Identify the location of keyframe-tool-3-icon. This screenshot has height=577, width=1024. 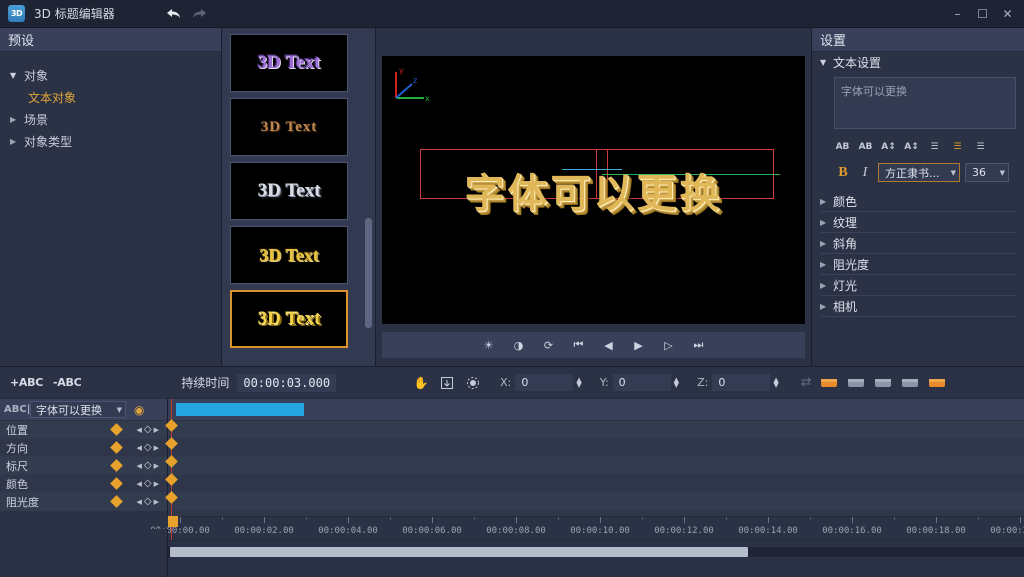
(883, 382).